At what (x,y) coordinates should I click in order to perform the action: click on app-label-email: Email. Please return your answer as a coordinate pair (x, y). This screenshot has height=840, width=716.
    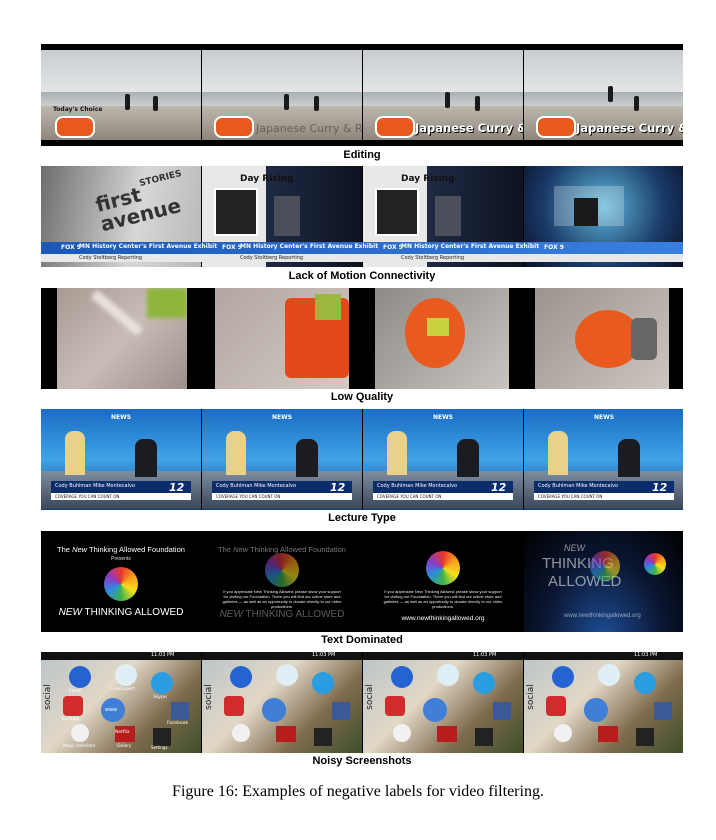
    Looking at the image, I should click on (75, 691).